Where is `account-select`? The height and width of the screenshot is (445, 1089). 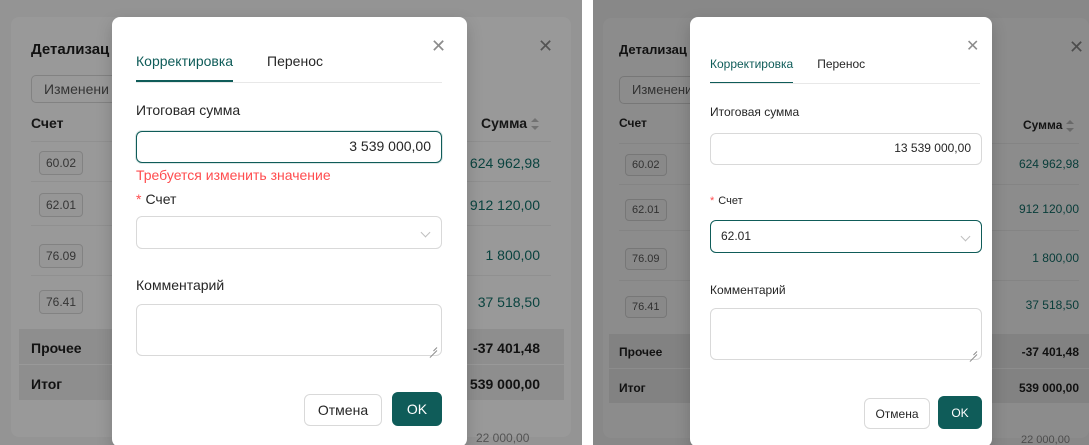
account-select is located at coordinates (289, 232).